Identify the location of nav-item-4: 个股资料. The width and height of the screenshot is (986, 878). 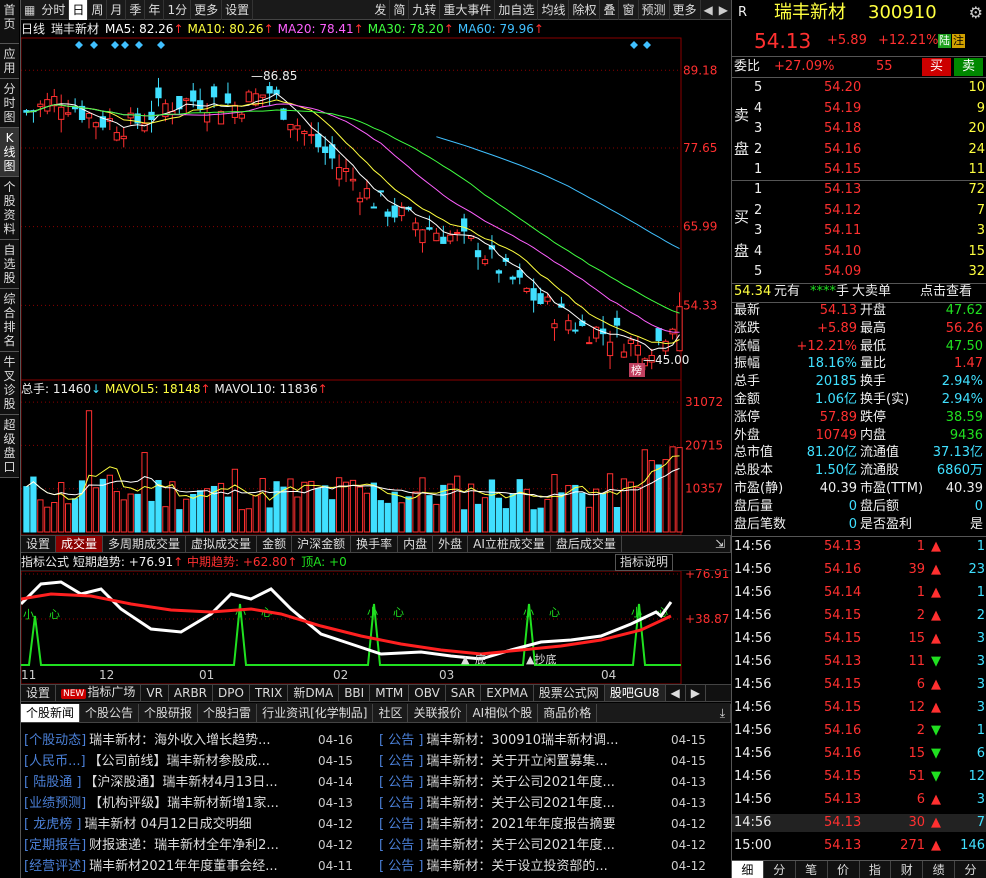
(9, 208).